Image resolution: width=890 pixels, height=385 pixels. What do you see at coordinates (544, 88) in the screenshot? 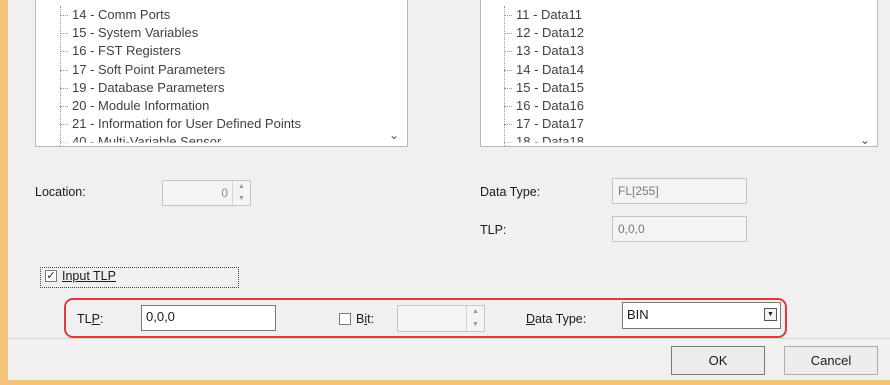
I see `tree-item: 15 - Data15` at bounding box center [544, 88].